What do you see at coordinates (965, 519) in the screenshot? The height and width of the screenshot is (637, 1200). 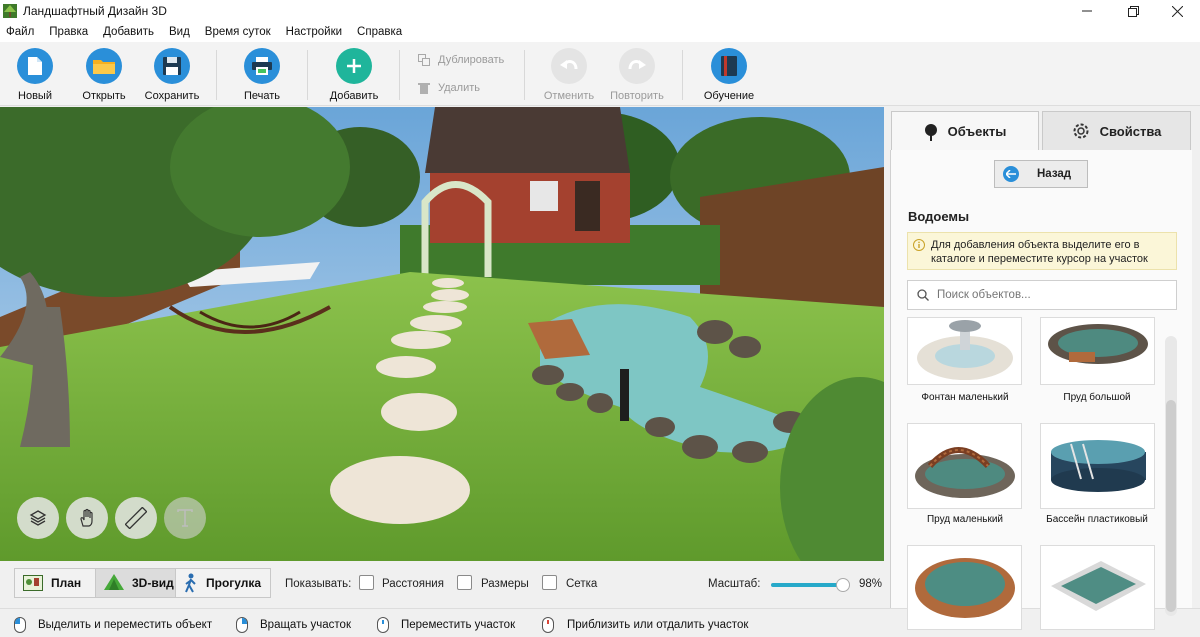 I see `catalog-item-label: Пруд маленький` at bounding box center [965, 519].